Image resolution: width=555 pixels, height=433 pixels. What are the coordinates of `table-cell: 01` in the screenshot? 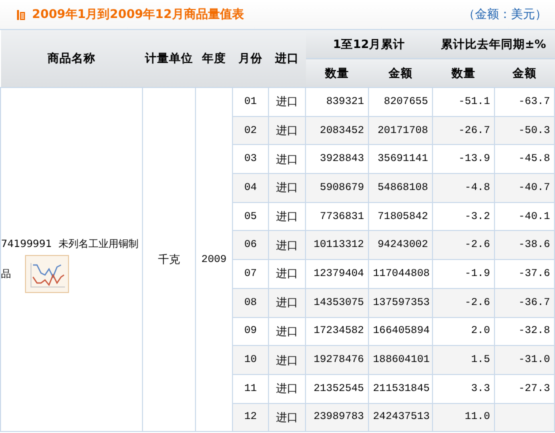 It's located at (250, 102).